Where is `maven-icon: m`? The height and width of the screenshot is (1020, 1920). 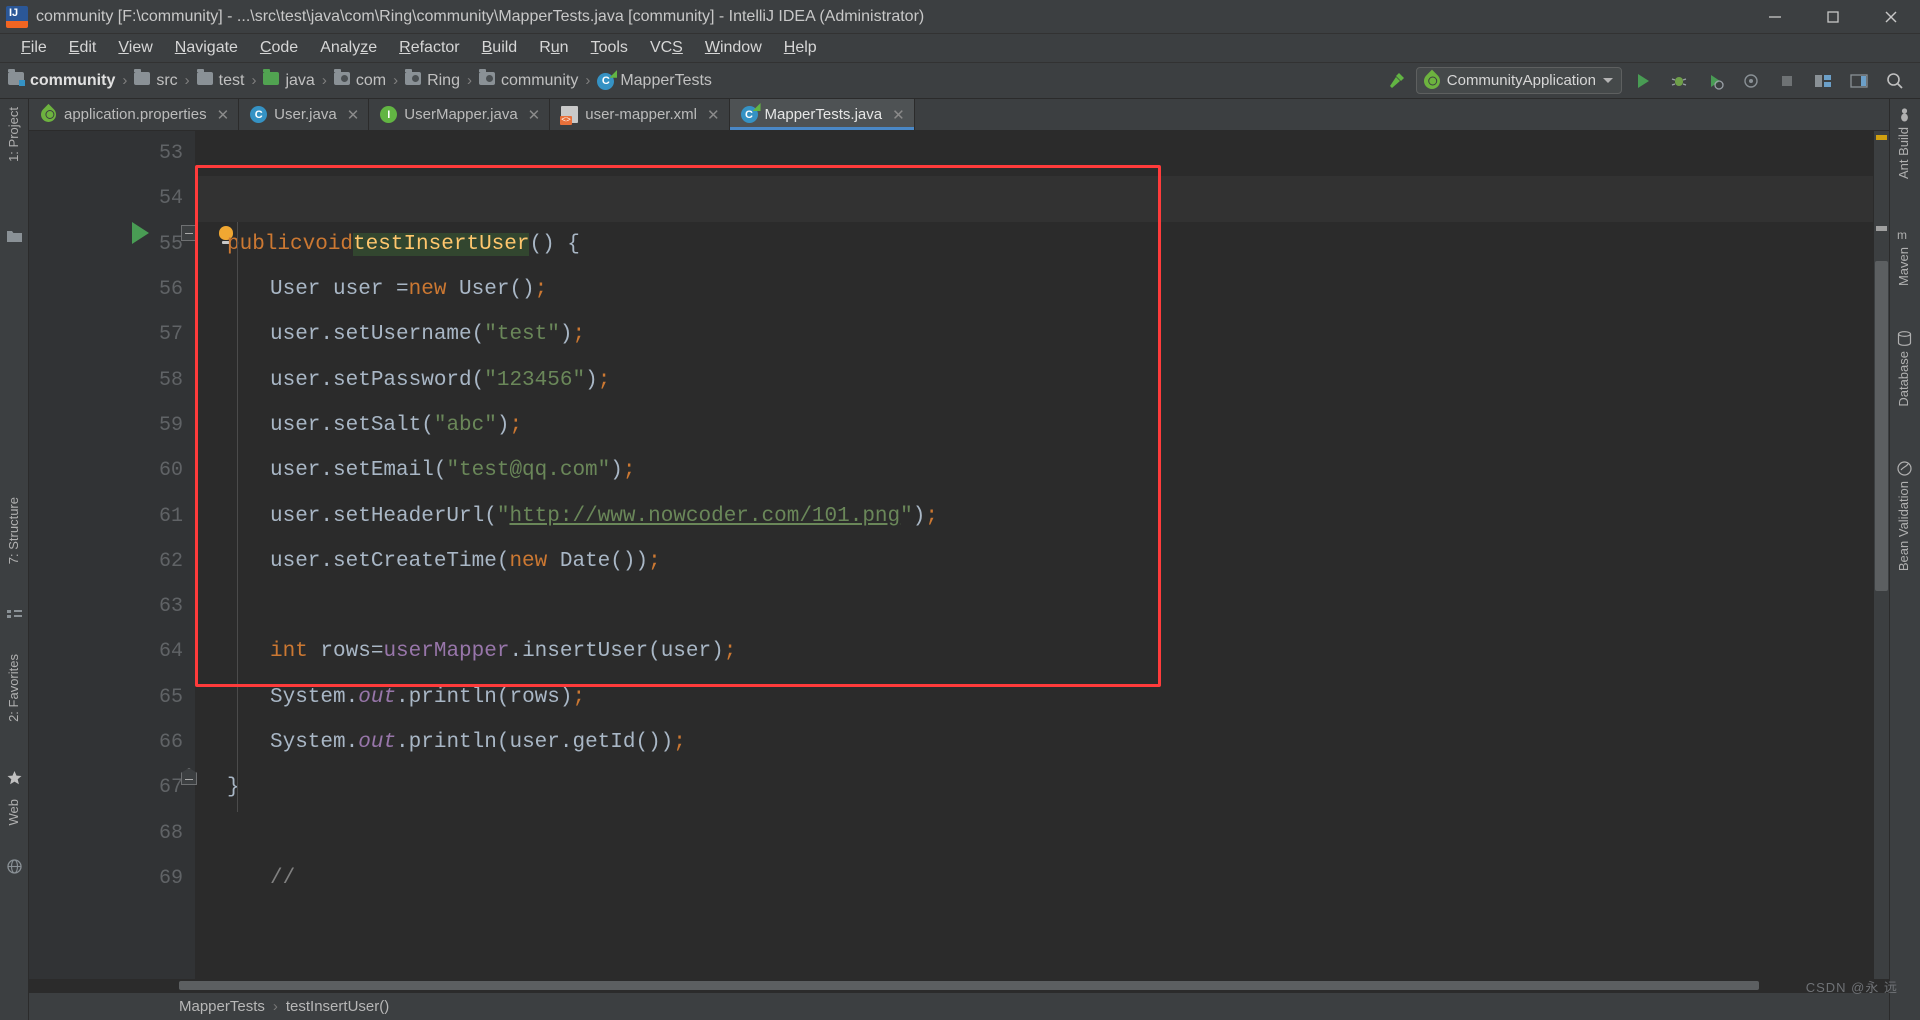
maven-icon: m is located at coordinates (1904, 234).